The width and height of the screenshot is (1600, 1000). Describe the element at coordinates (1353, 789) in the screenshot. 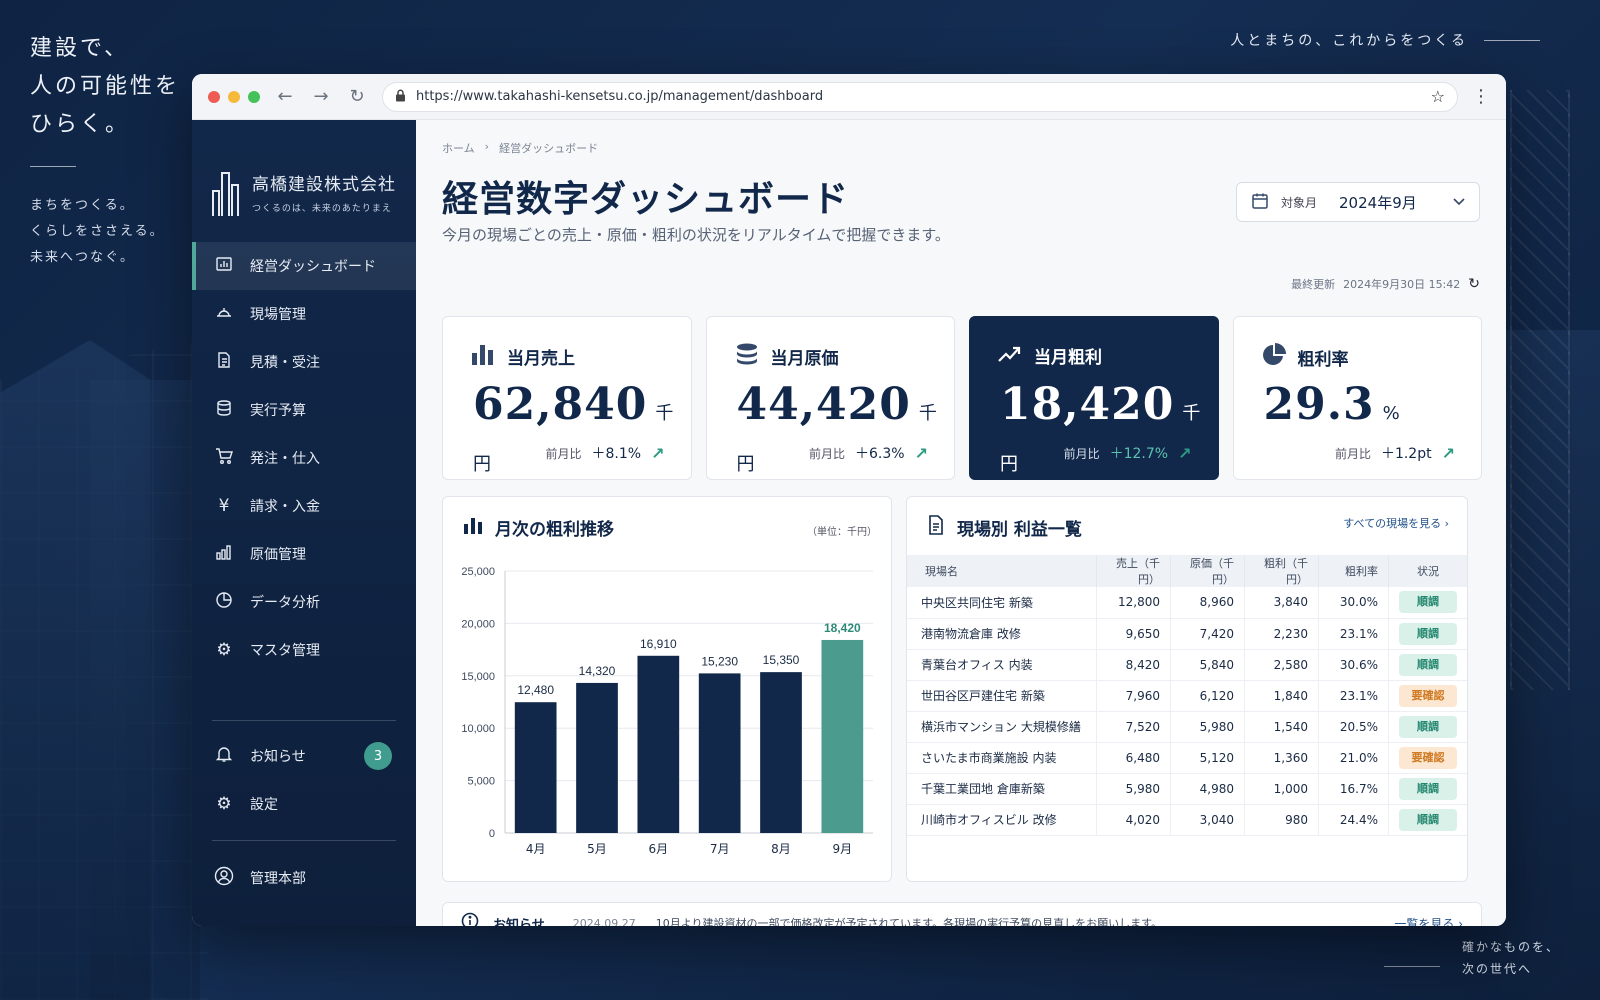

I see `table-cell: 16.7%` at that location.